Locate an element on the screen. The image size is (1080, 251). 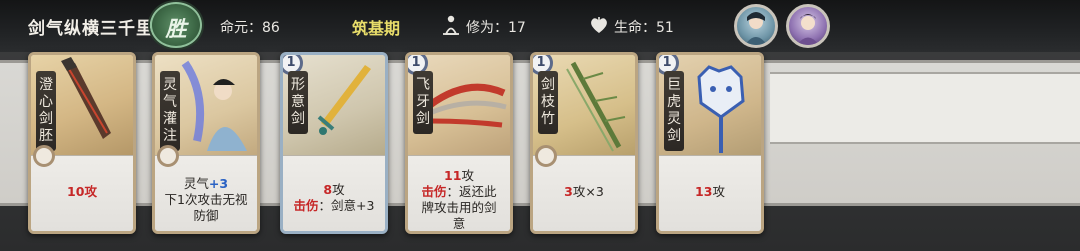
card-juhu-lingjian: 1 巨虎灵剑 13攻 is located at coordinates (710, 143).